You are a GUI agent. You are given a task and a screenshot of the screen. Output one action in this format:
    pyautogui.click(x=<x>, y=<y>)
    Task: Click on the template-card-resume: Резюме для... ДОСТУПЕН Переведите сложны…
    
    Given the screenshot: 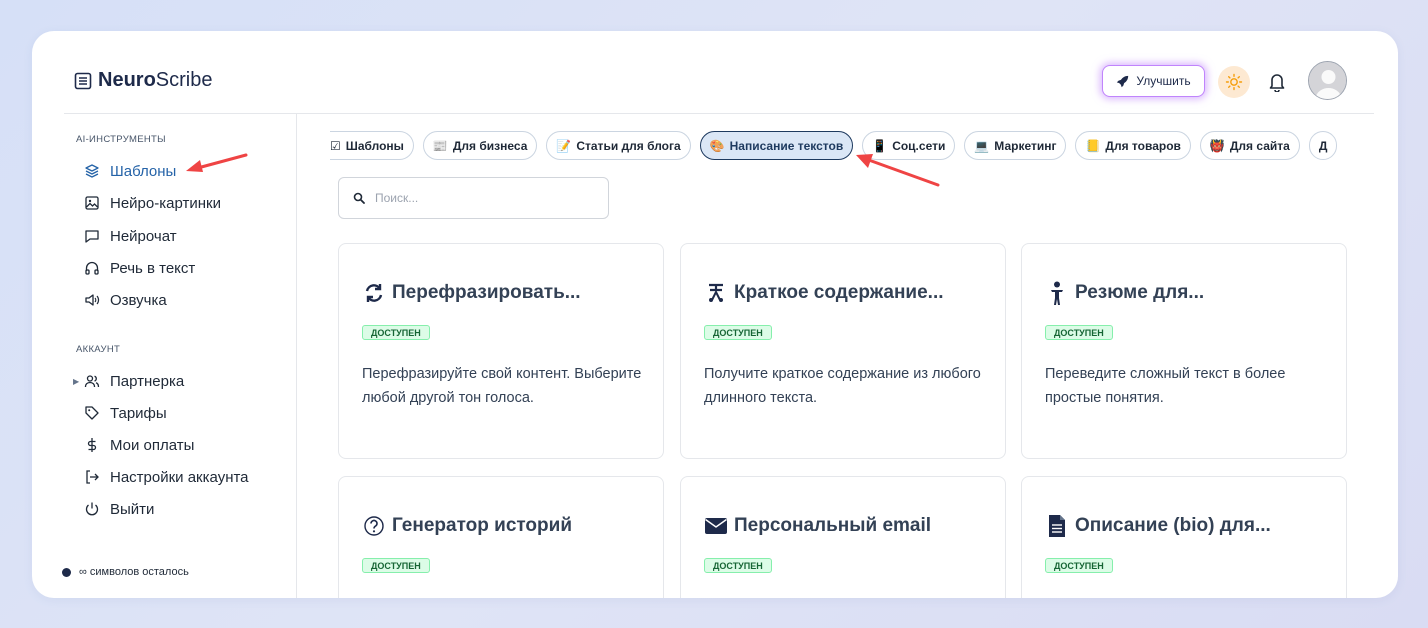 What is the action you would take?
    pyautogui.click(x=1184, y=351)
    